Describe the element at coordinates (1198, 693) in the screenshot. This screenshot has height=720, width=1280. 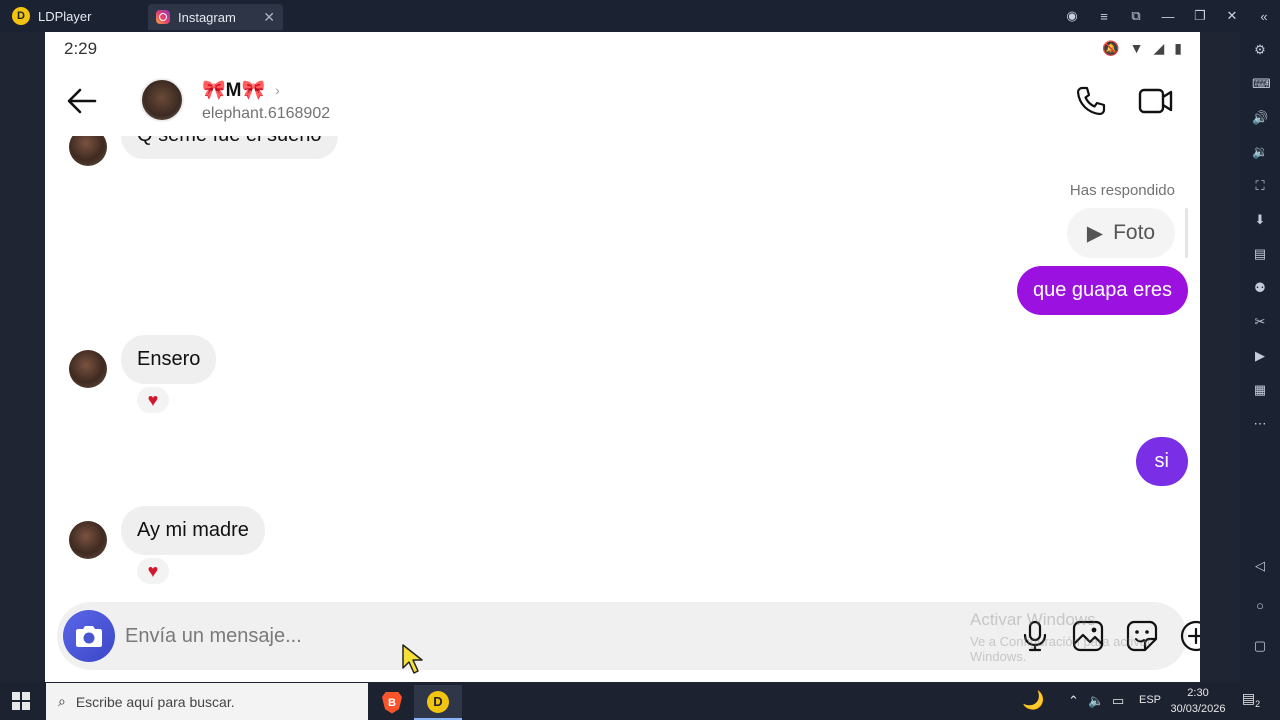
I see `clock-time: 2:30` at that location.